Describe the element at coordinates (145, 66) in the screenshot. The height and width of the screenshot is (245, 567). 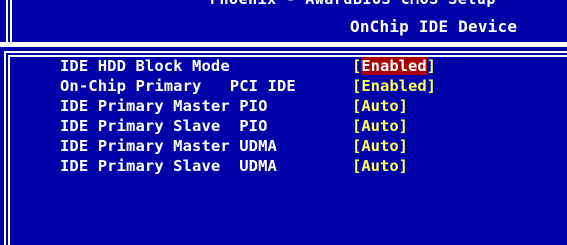
I see `setting-label: IDE HDD Block Mode` at that location.